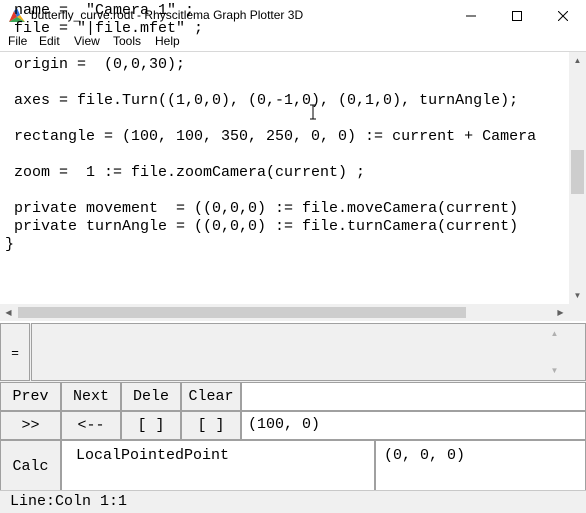 Image resolution: width=586 pixels, height=513 pixels. What do you see at coordinates (287, 173) in the screenshot?
I see `code-line: zoom = 1 := file.zoomCamera(current) ;` at bounding box center [287, 173].